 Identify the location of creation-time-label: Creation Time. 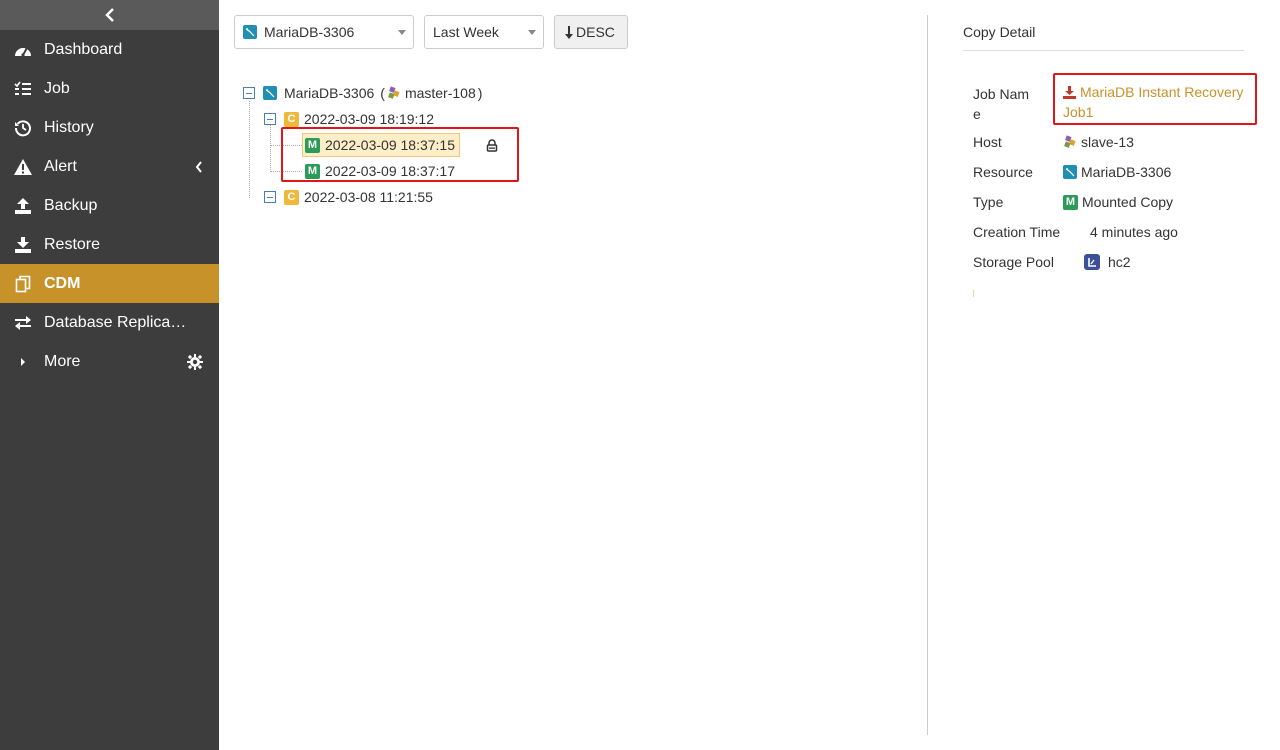
(1017, 232).